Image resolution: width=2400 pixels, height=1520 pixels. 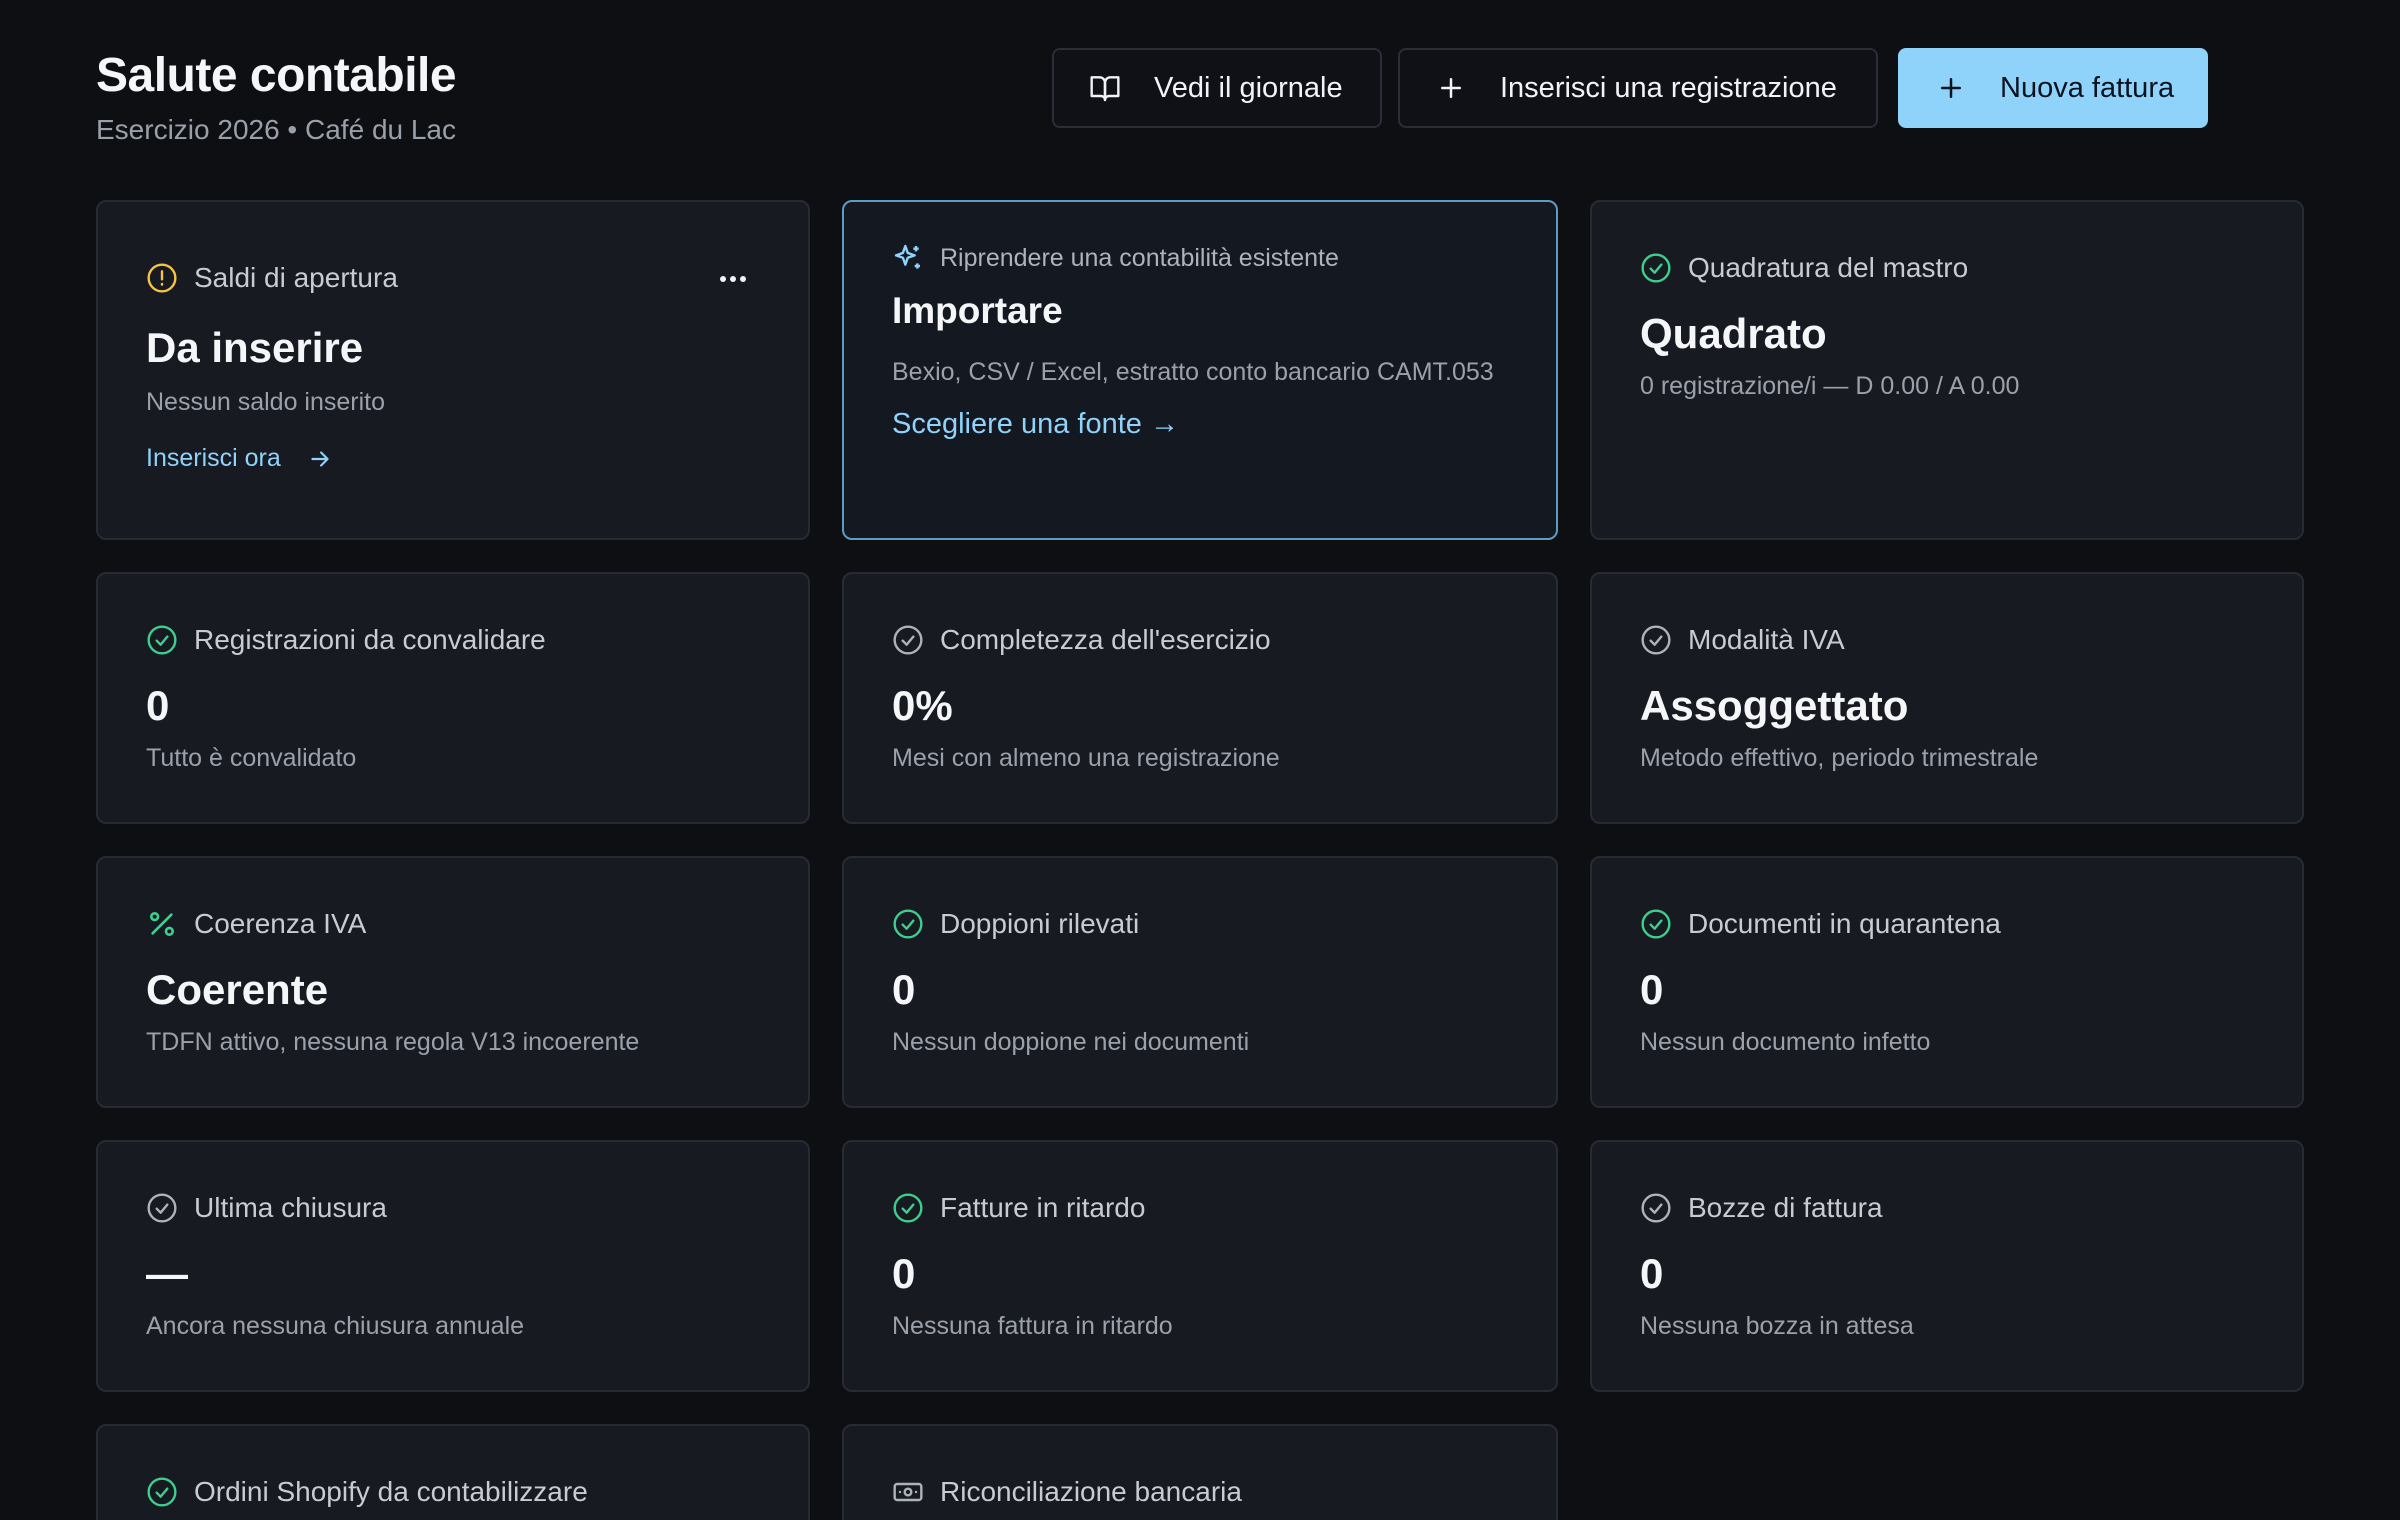 What do you see at coordinates (1248, 87) in the screenshot?
I see `view-journal-label: Vedi il giornale` at bounding box center [1248, 87].